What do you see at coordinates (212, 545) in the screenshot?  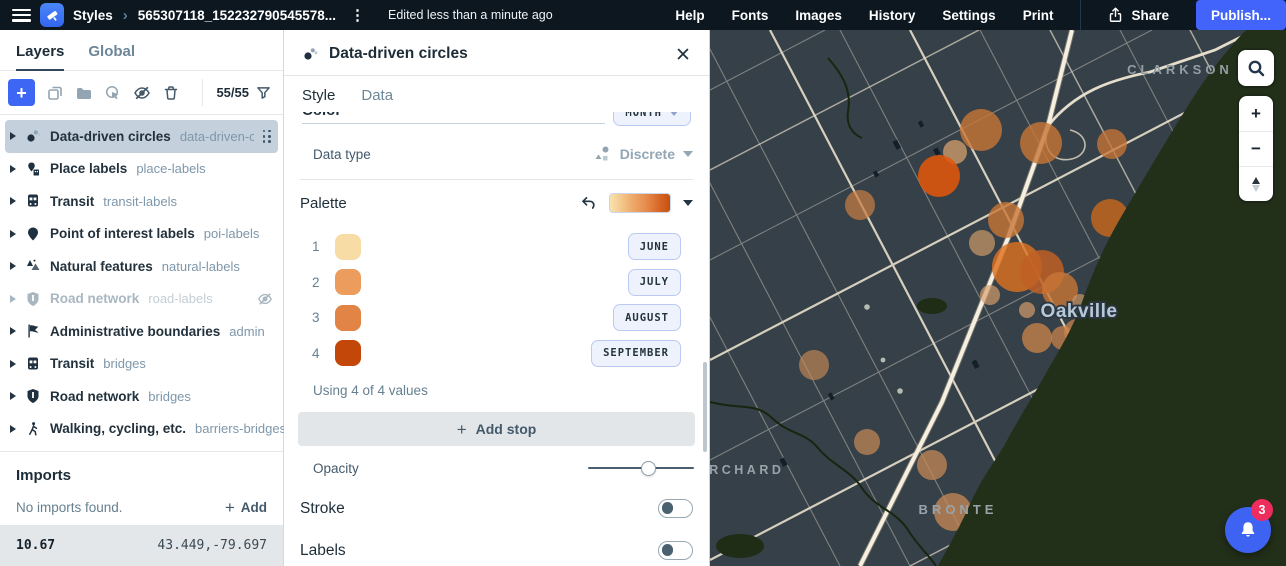 I see `coordinates: 43.449,-79.697` at bounding box center [212, 545].